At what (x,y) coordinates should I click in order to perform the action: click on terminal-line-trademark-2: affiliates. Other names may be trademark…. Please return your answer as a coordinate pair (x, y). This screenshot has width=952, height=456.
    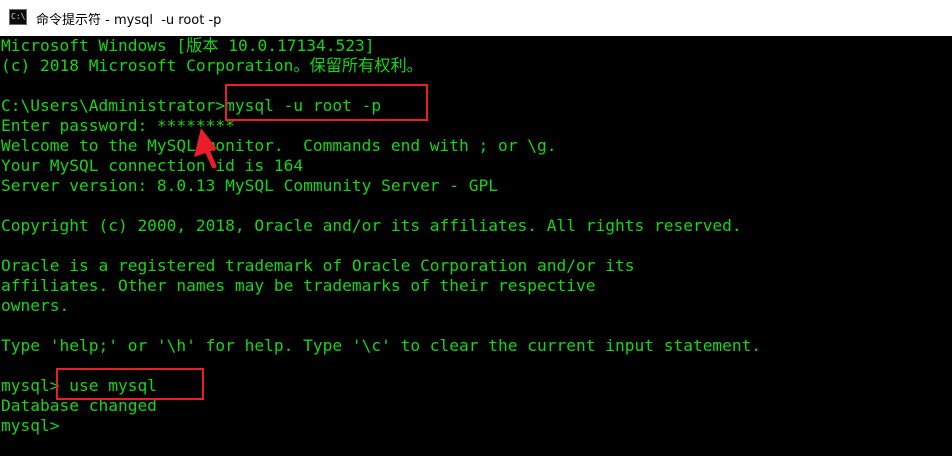
    Looking at the image, I should click on (298, 285).